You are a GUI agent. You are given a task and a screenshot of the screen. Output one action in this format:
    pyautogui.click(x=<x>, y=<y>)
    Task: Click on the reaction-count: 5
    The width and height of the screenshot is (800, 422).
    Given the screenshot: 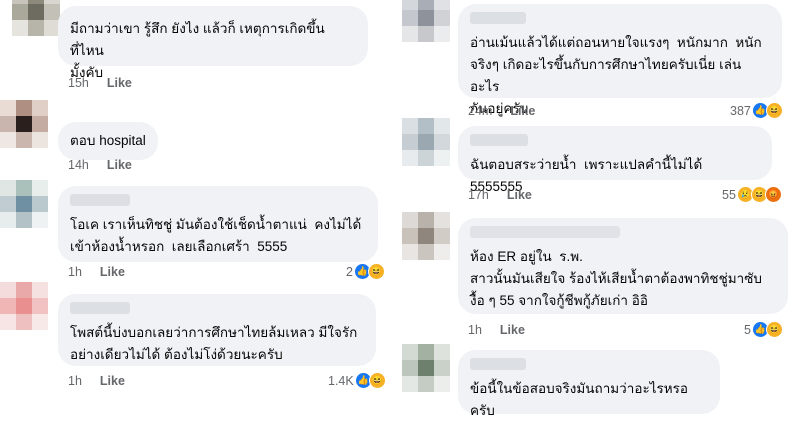 What is the action you would take?
    pyautogui.click(x=747, y=329)
    